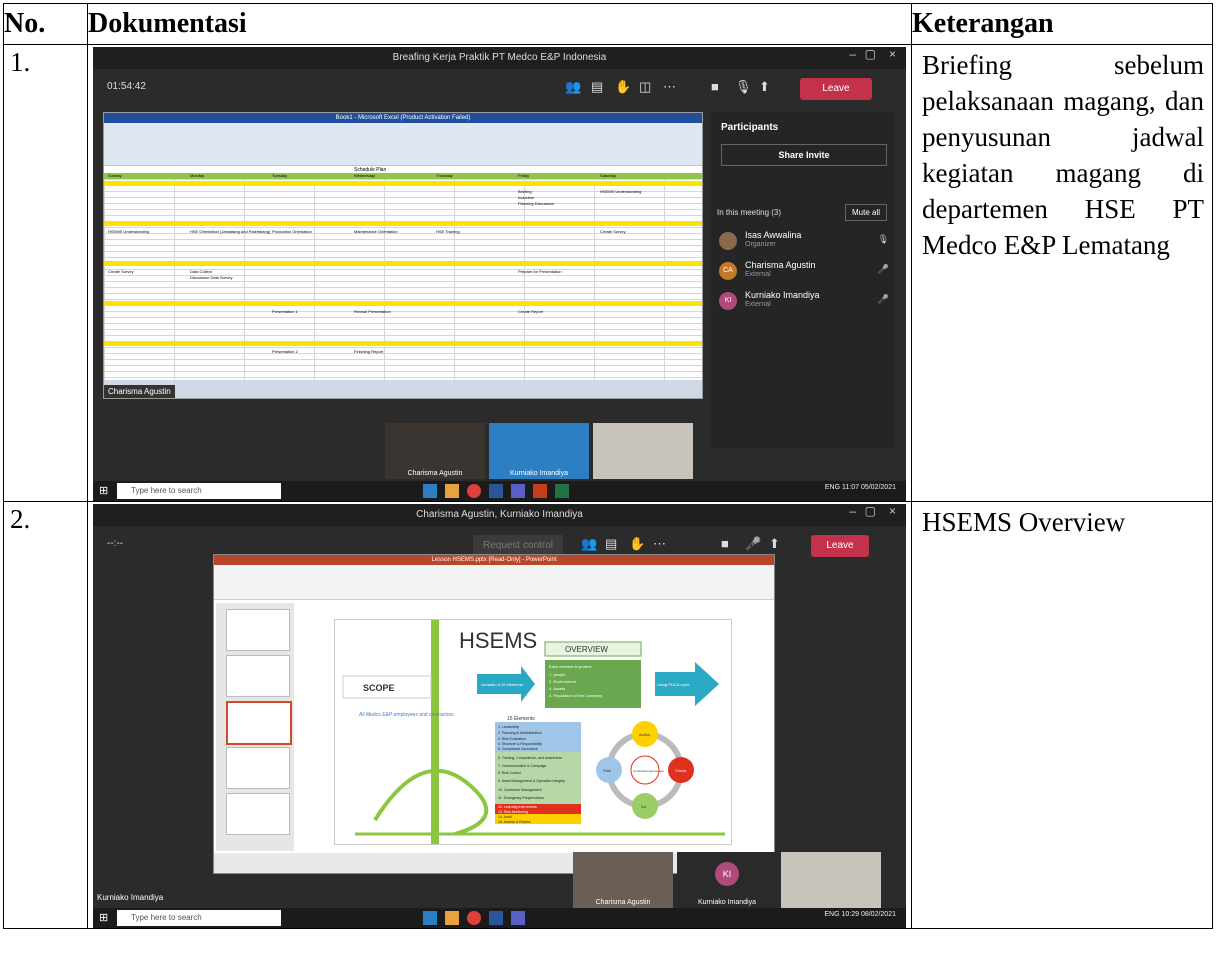 The image size is (1216, 953). I want to click on avatar: CA, so click(728, 271).